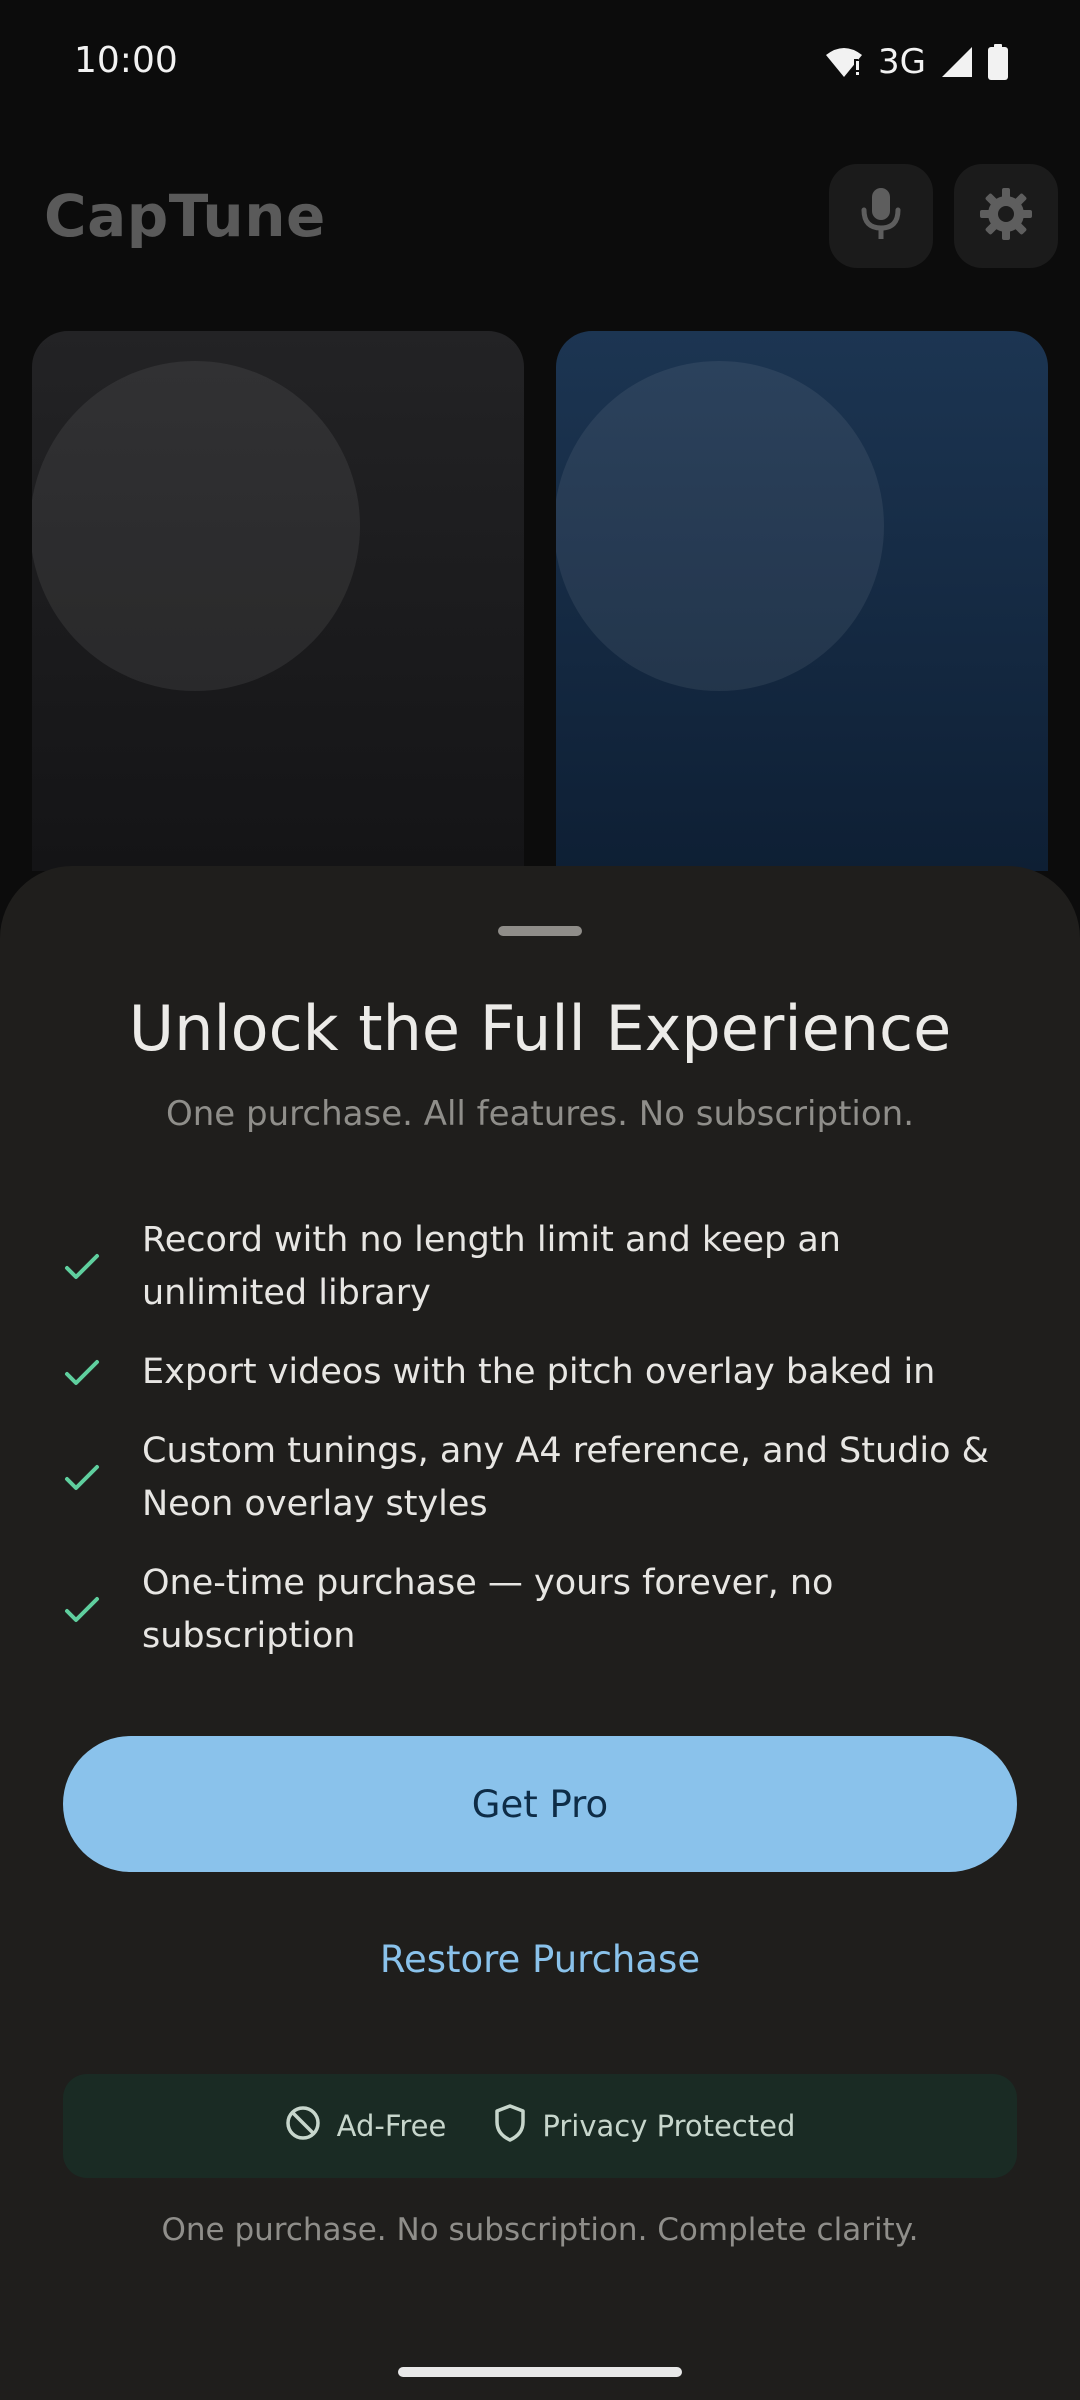 The image size is (1080, 2400). Describe the element at coordinates (844, 62) in the screenshot. I see `wifi-icon` at that location.